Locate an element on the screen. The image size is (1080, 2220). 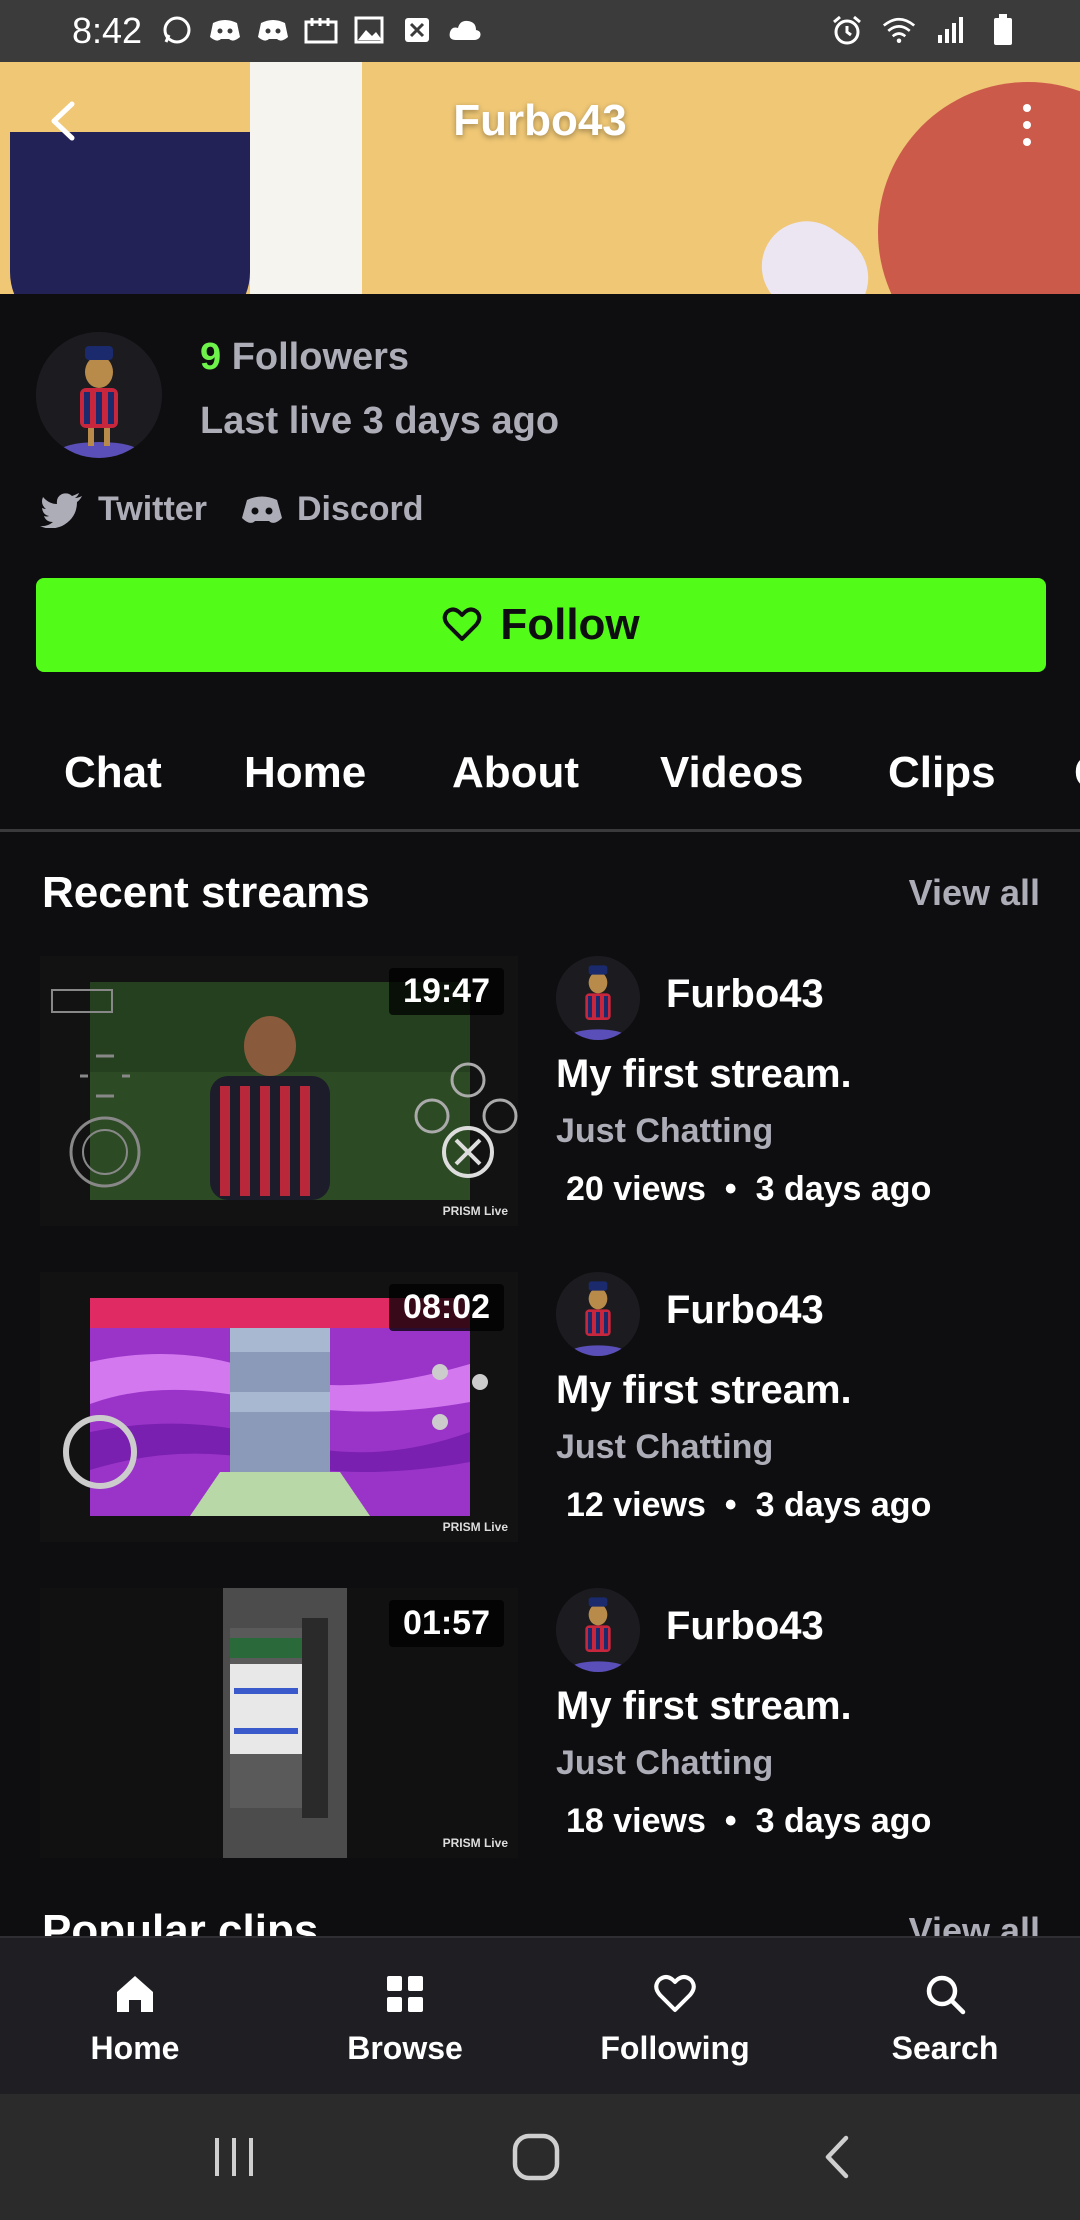
channel-banner: Furbo43 is located at coordinates (540, 178).